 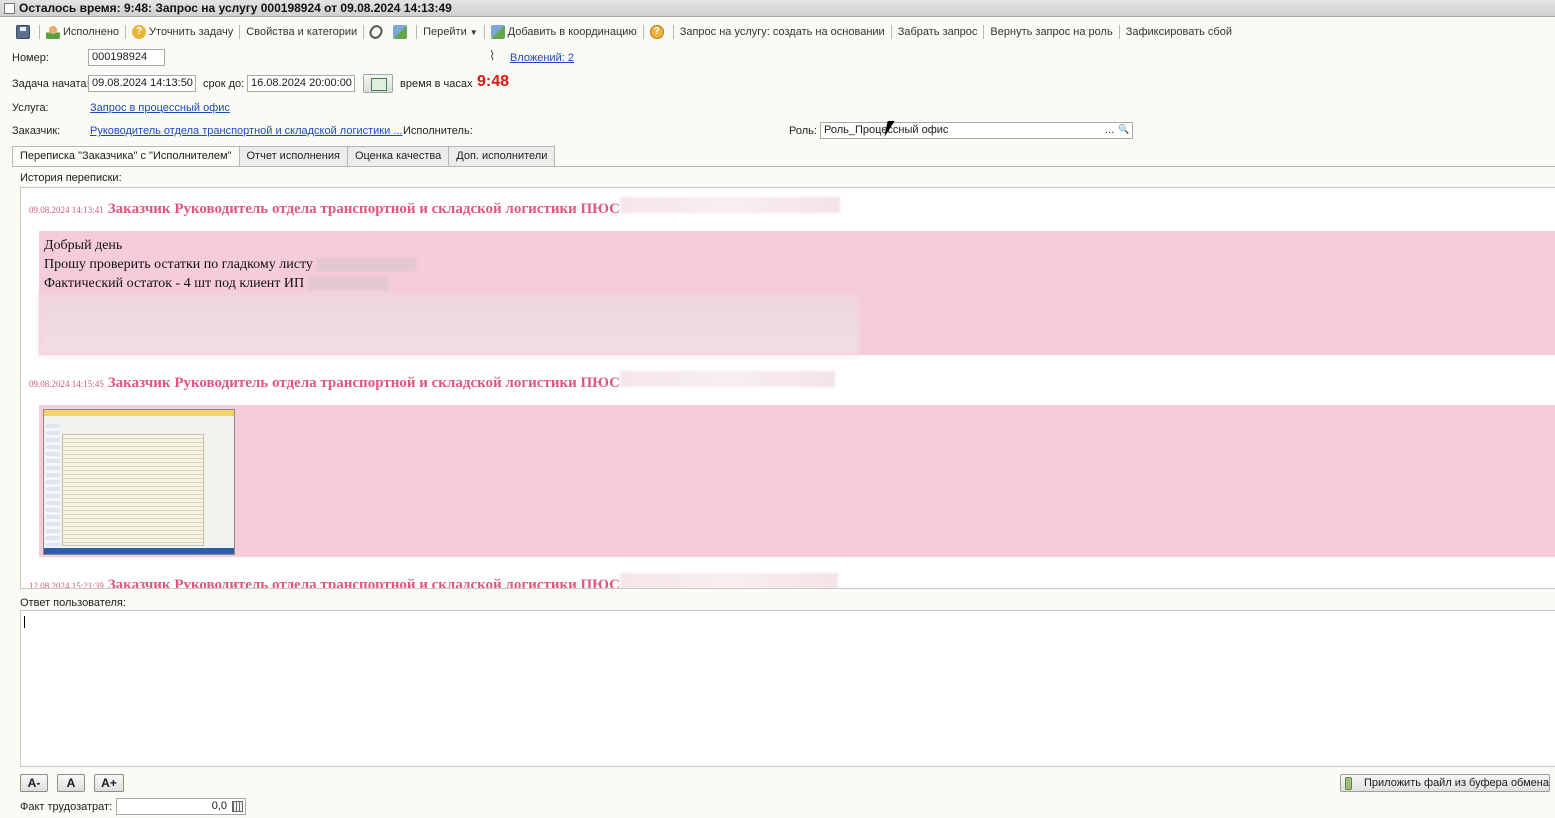 I want to click on structure-button, so click(x=401, y=32).